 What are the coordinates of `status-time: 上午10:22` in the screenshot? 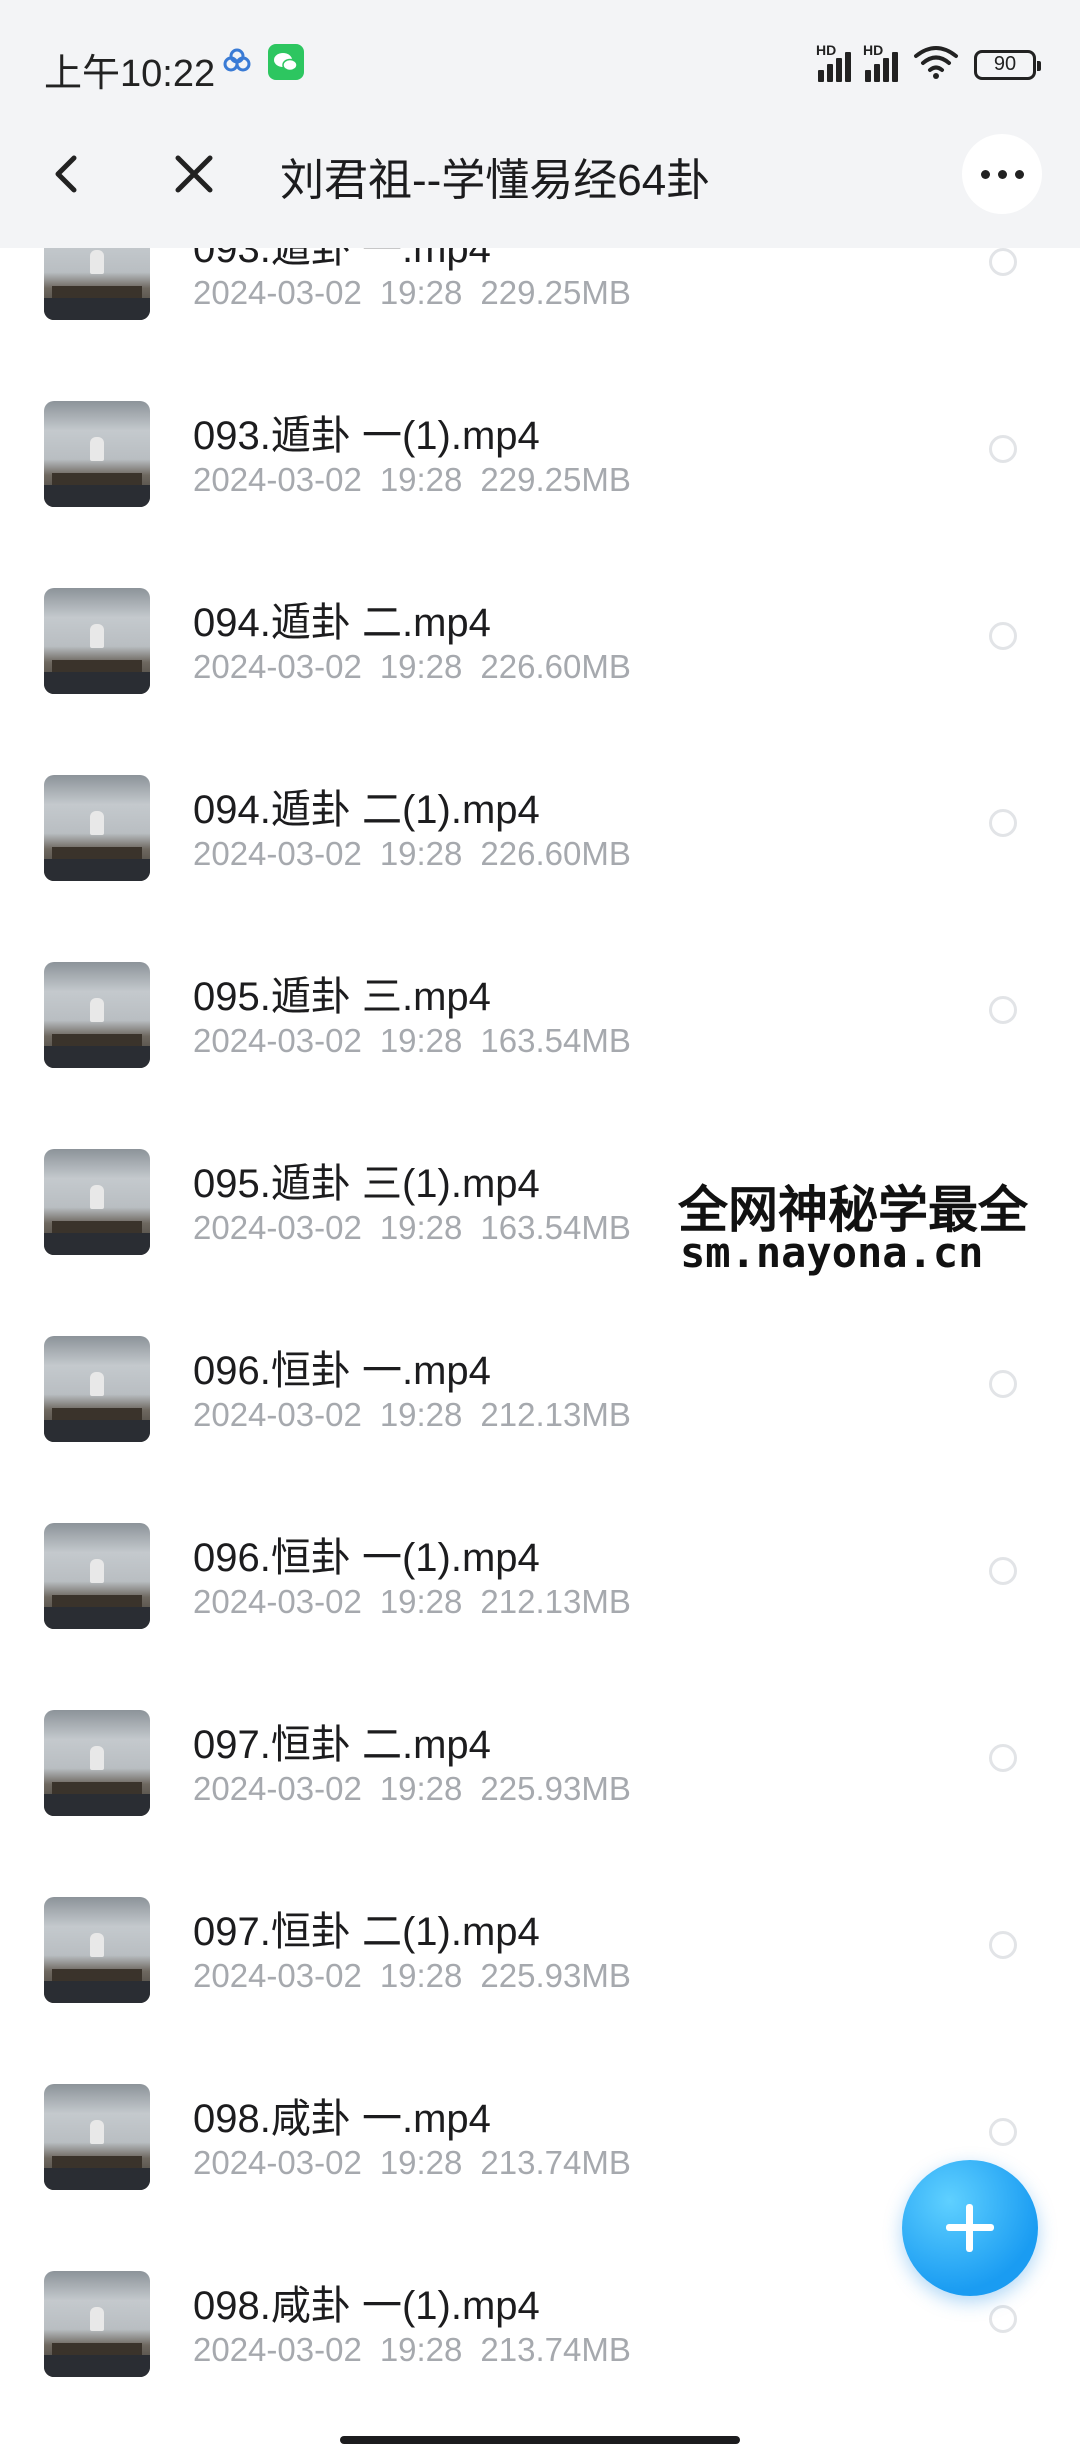 It's located at (130, 74).